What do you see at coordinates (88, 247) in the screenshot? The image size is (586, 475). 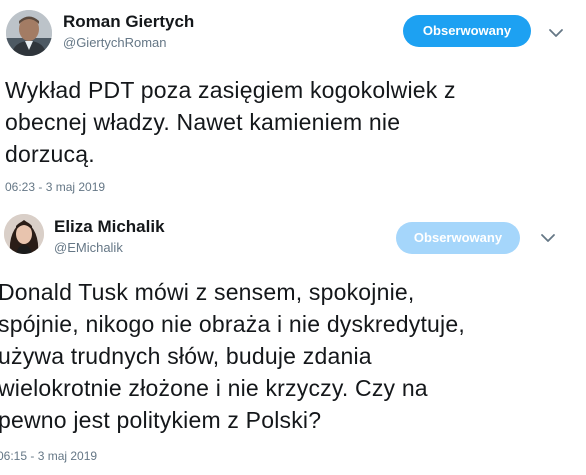 I see `author-handle: @EMichalik` at bounding box center [88, 247].